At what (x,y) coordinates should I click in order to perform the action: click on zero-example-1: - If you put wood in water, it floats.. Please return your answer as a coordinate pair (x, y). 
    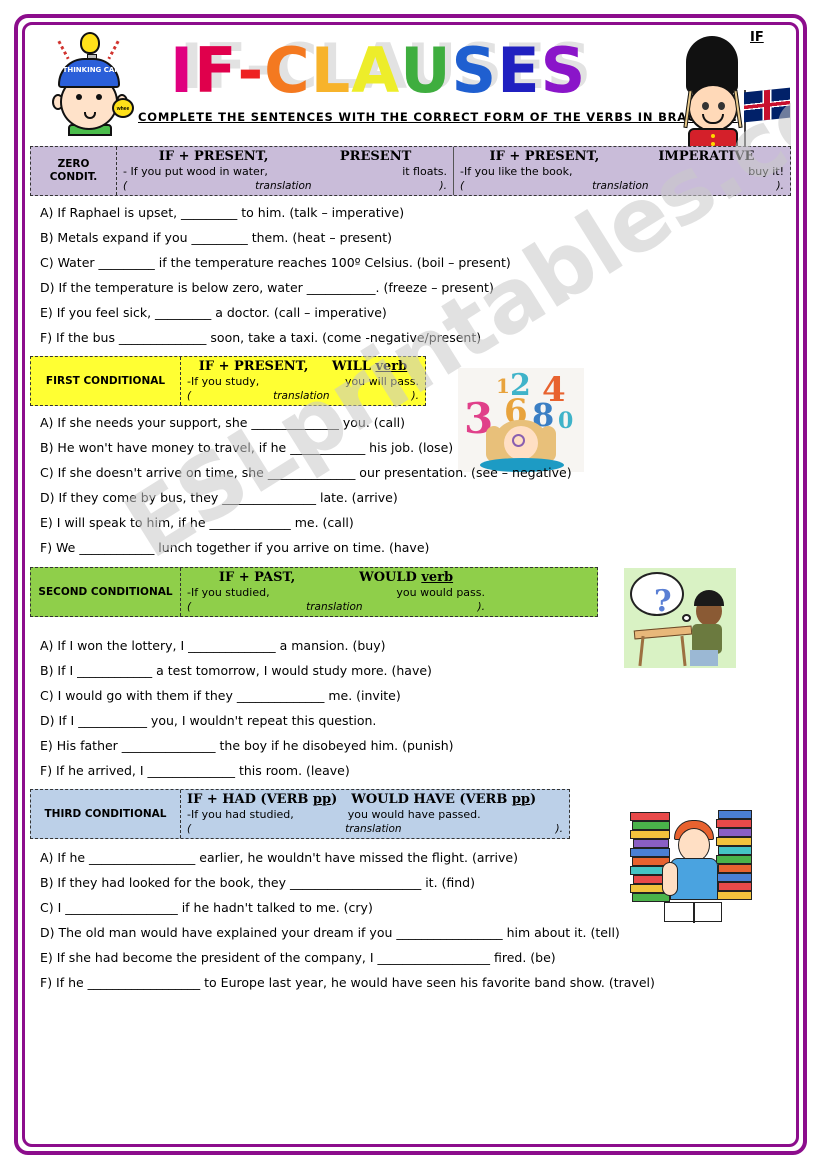
    Looking at the image, I should click on (285, 172).